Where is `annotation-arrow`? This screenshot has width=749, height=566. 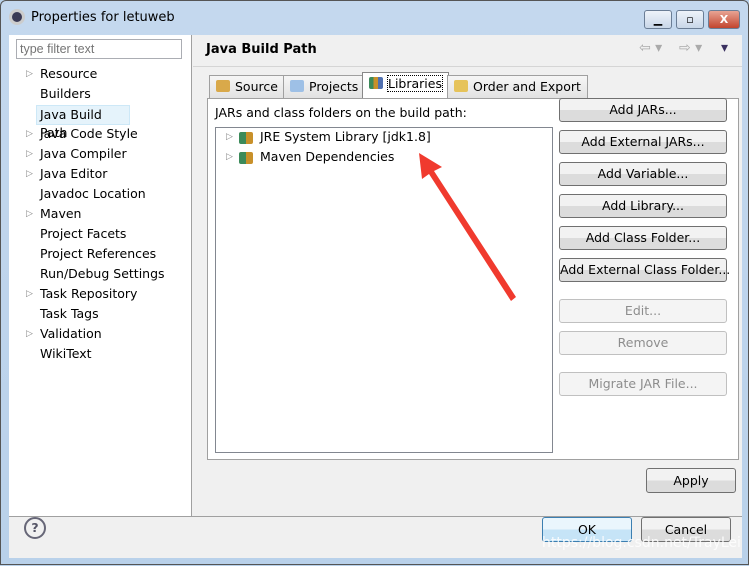
annotation-arrow is located at coordinates (467, 227).